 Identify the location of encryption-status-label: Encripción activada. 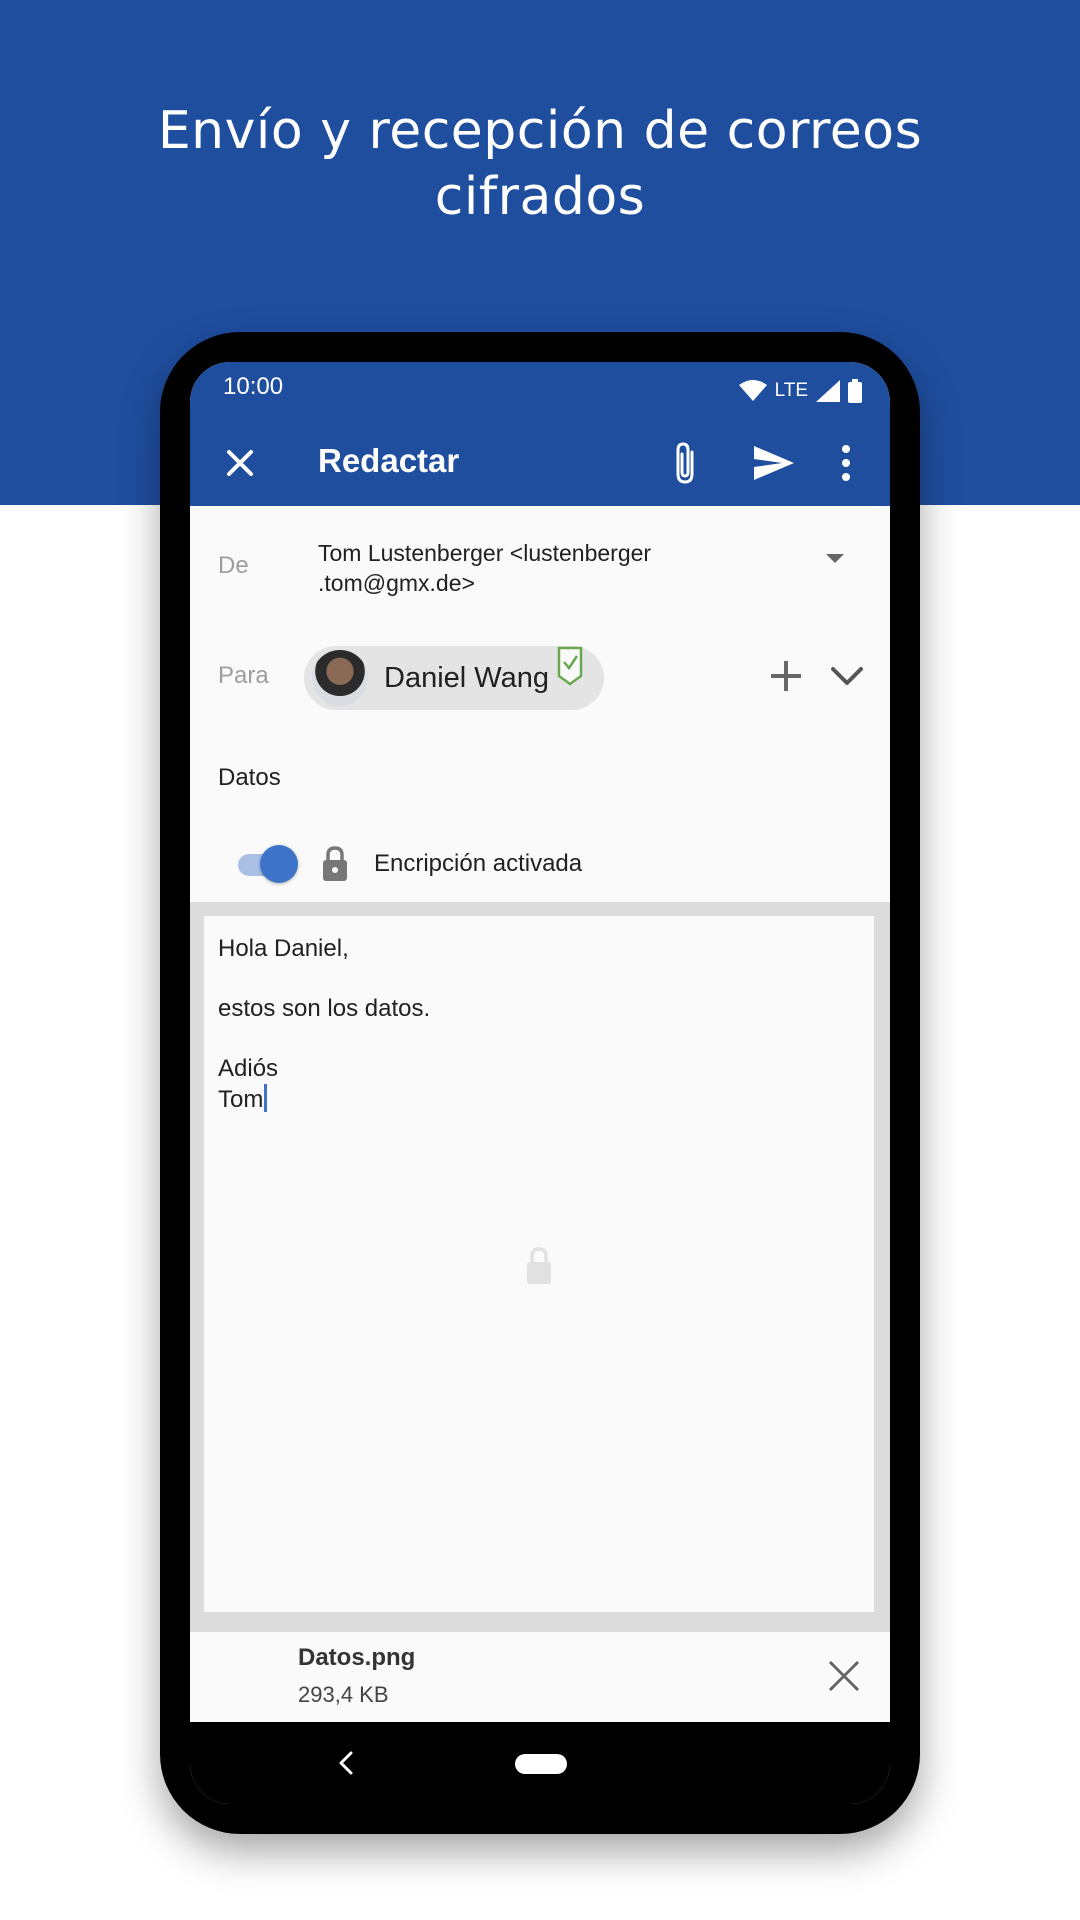
(478, 863).